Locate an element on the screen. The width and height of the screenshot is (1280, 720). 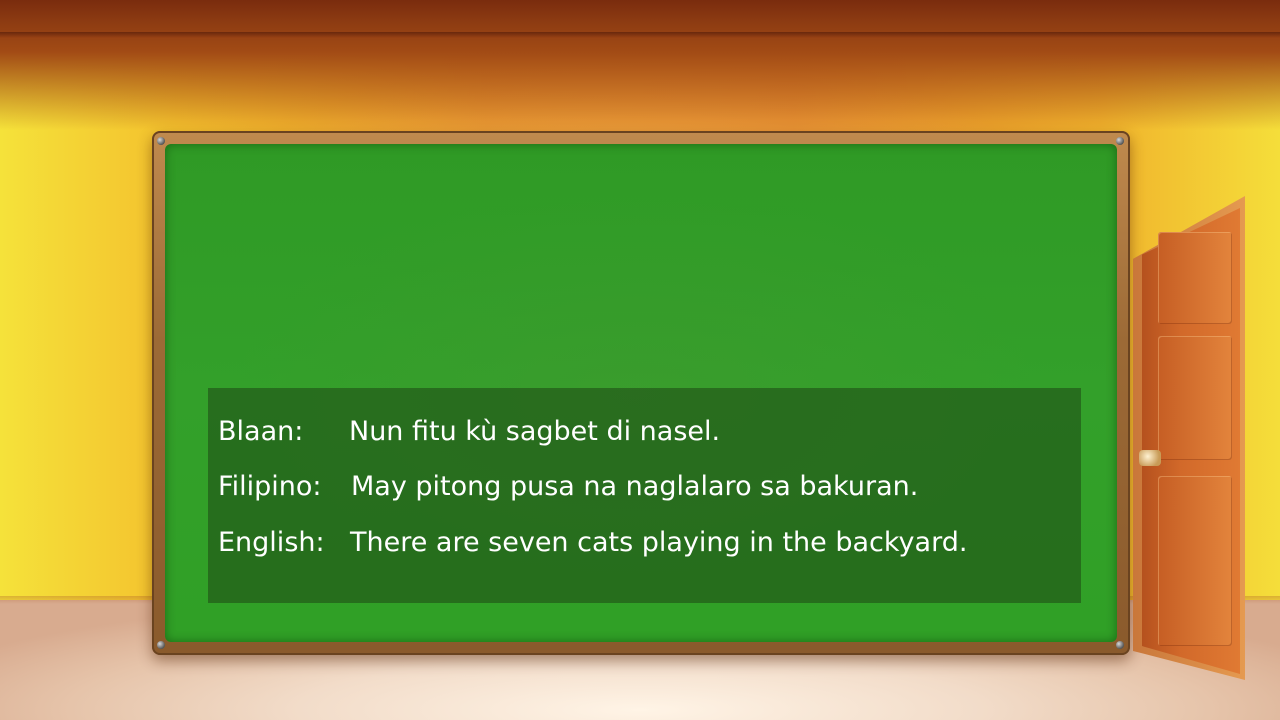
frame-bolt-bottom-right is located at coordinates (1120, 645).